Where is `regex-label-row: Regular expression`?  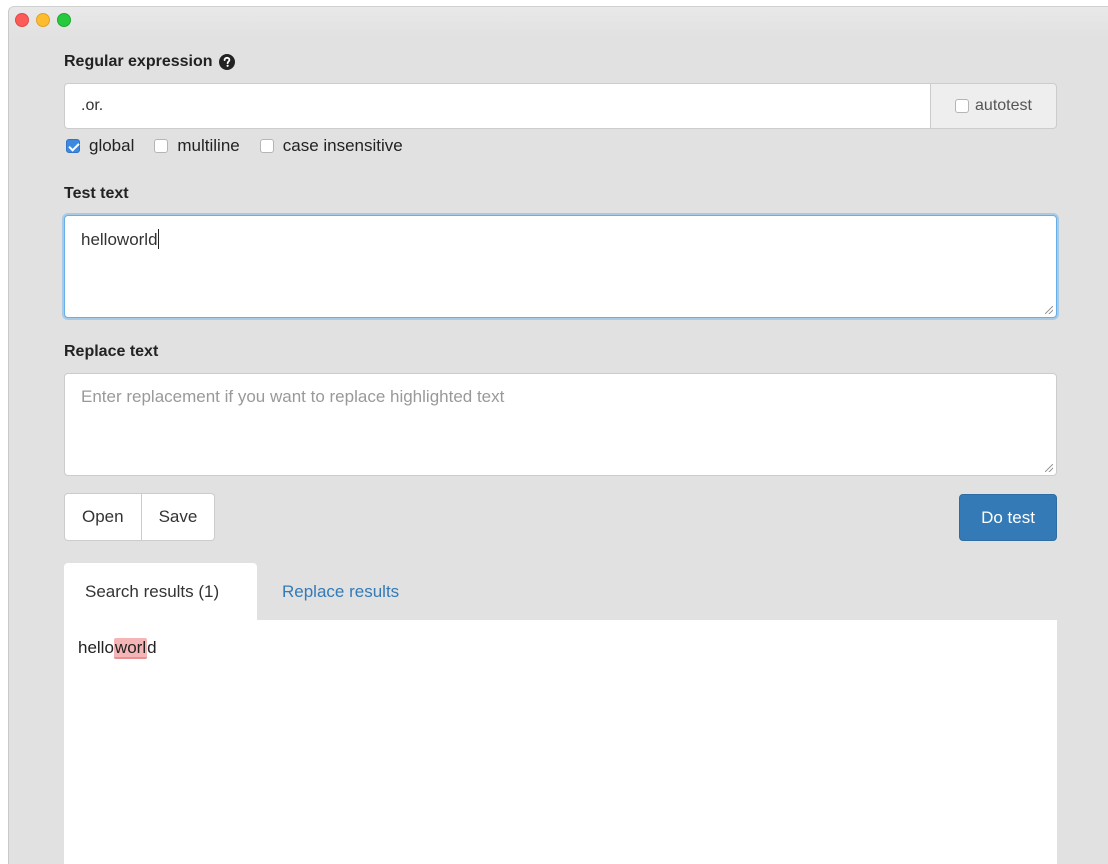 regex-label-row: Regular expression is located at coordinates (149, 62).